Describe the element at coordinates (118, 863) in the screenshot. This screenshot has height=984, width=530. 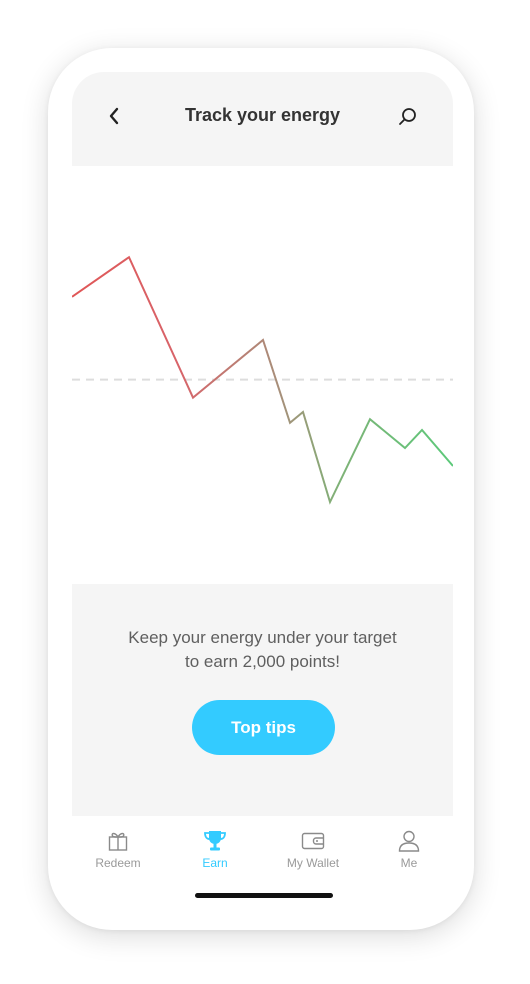
I see `tab-redeem-label: Redeem` at that location.